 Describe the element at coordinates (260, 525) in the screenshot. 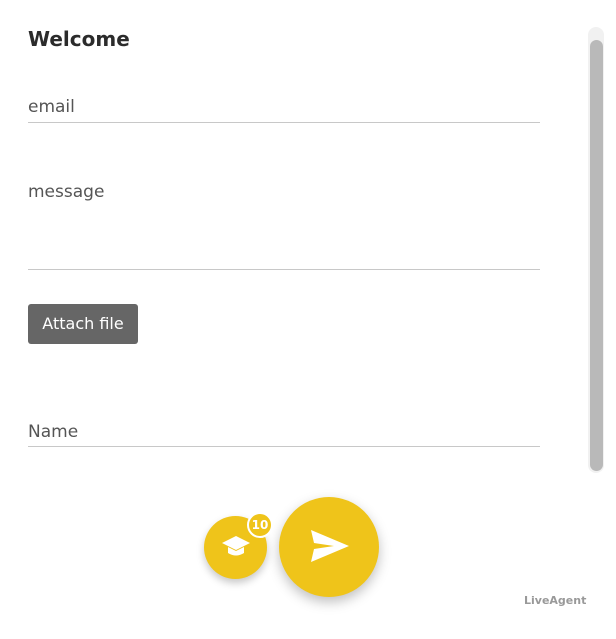

I see `notification-badge: 10` at that location.